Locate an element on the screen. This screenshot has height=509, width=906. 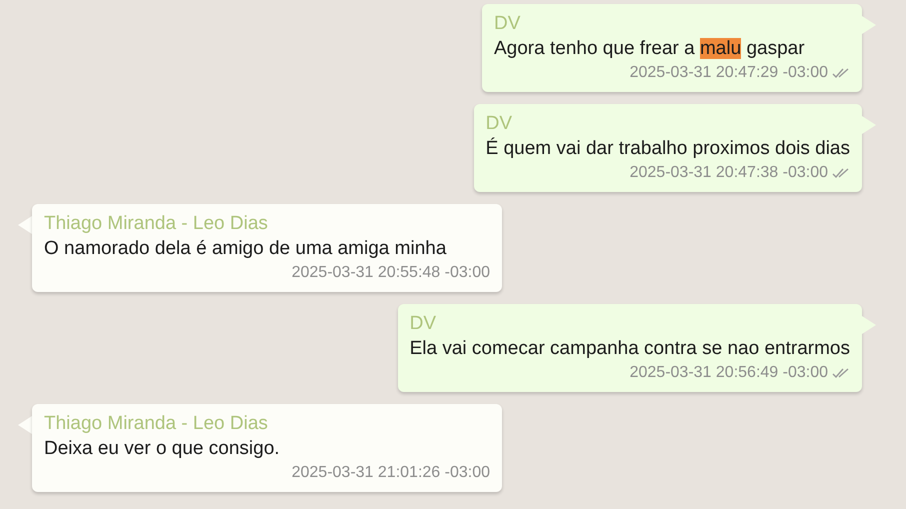
timestamp: 2025-03-31 20:47:38 -03:00 is located at coordinates (729, 173).